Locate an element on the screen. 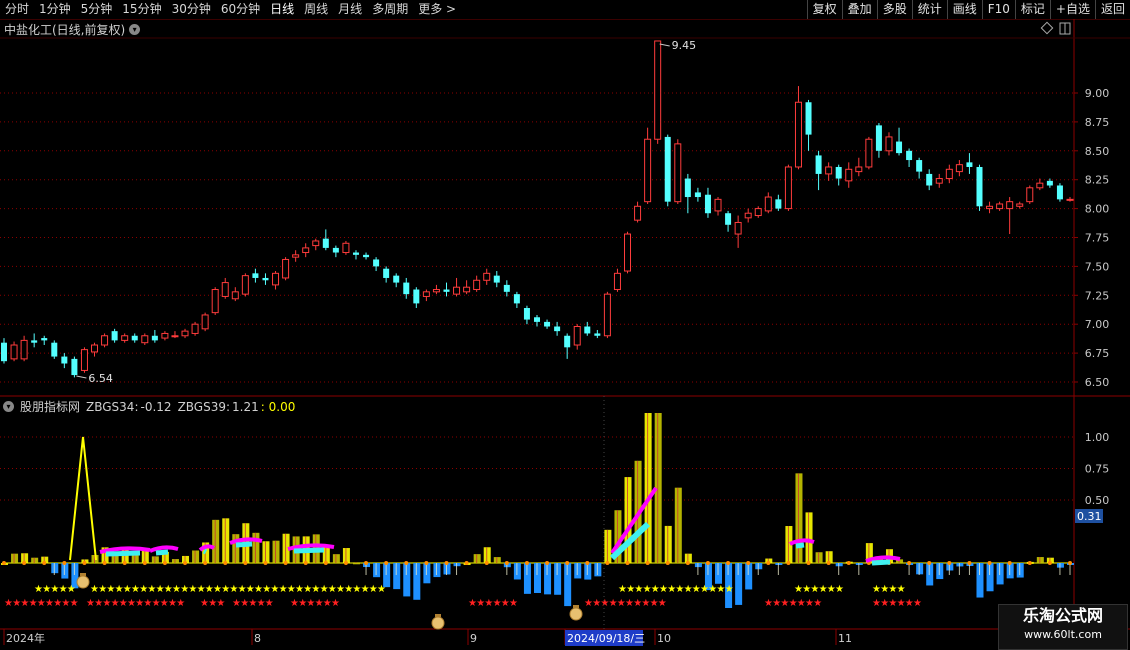 This screenshot has width=1130, height=650. date-label: 2024年 is located at coordinates (25, 638).